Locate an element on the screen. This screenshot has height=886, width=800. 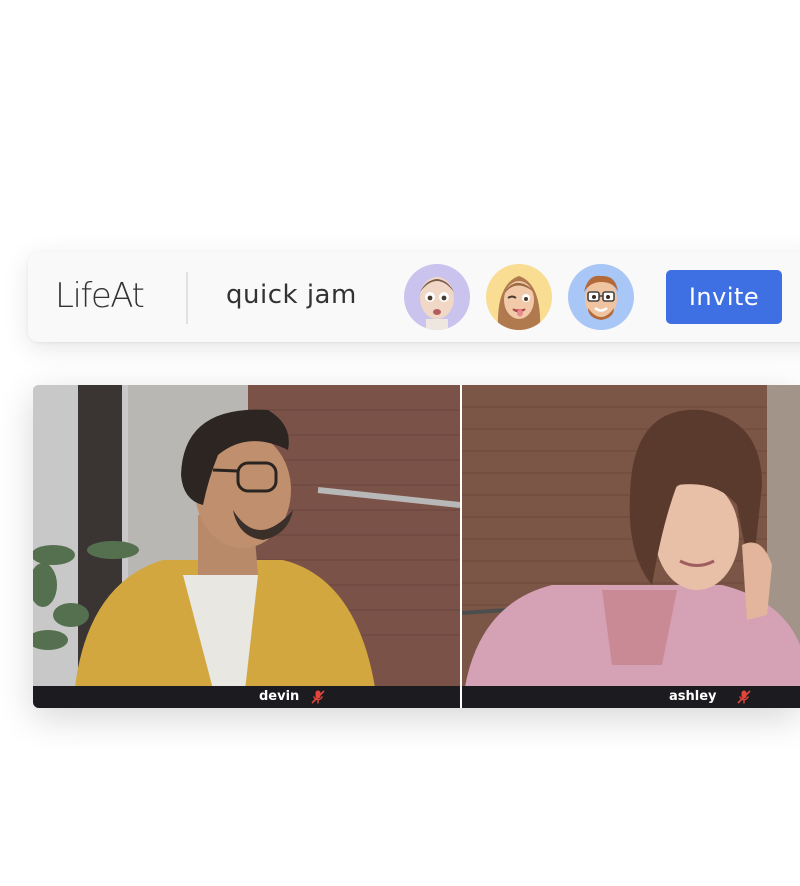
memoji-woman-winking-icon is located at coordinates (519, 297).